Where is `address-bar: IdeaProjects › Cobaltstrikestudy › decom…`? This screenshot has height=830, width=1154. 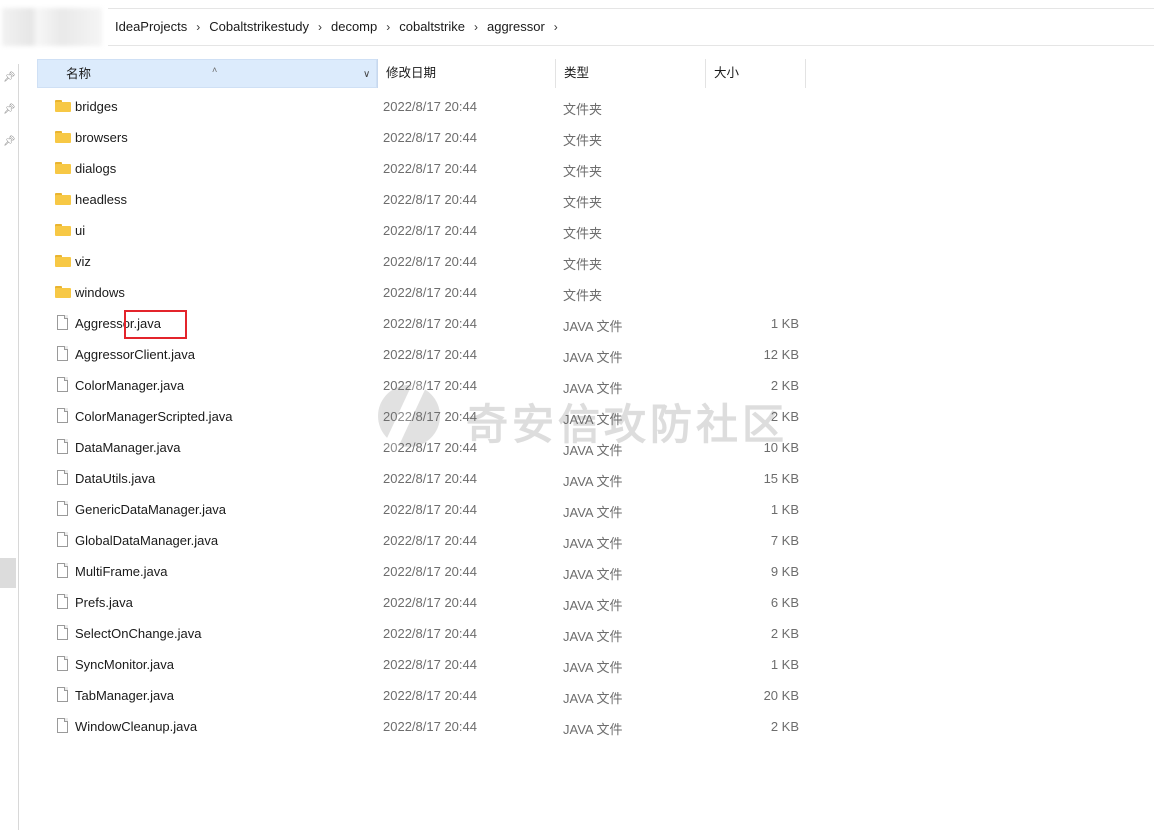
address-bar: IdeaProjects › Cobaltstrikestudy › decom… is located at coordinates (577, 28).